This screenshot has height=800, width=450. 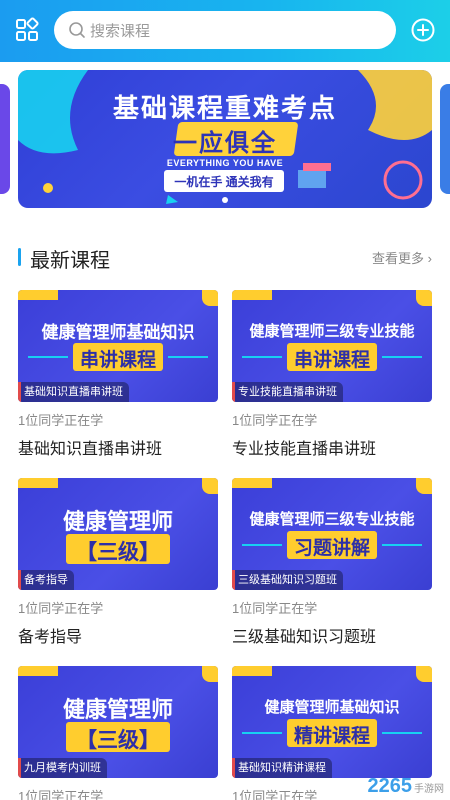 I want to click on course-tag: 基础知识直播串讲班, so click(x=73, y=392).